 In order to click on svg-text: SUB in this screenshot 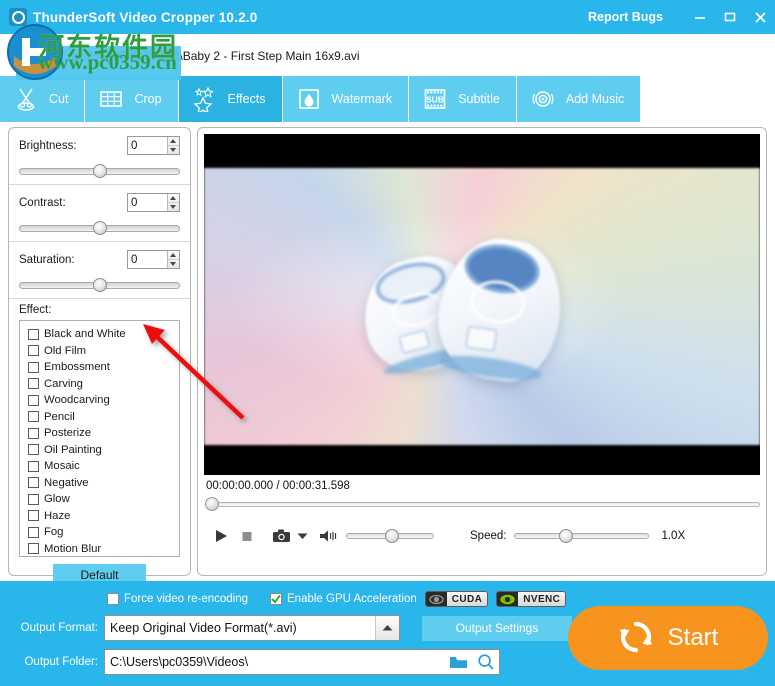, I will do `click(435, 100)`.